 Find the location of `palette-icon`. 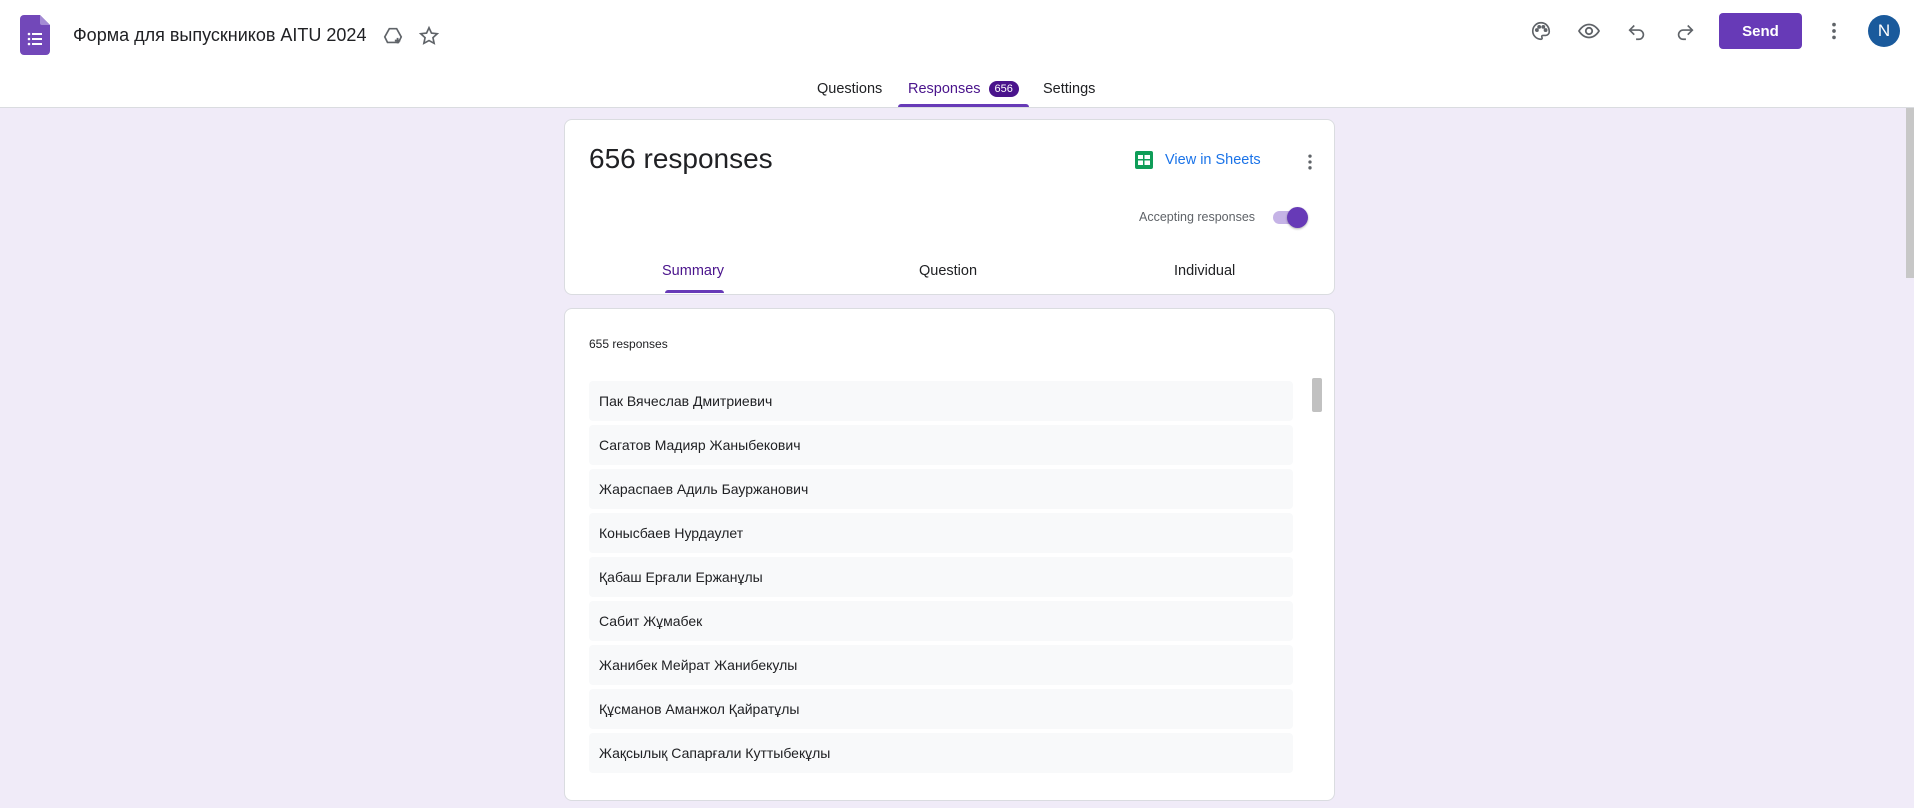

palette-icon is located at coordinates (1541, 31).